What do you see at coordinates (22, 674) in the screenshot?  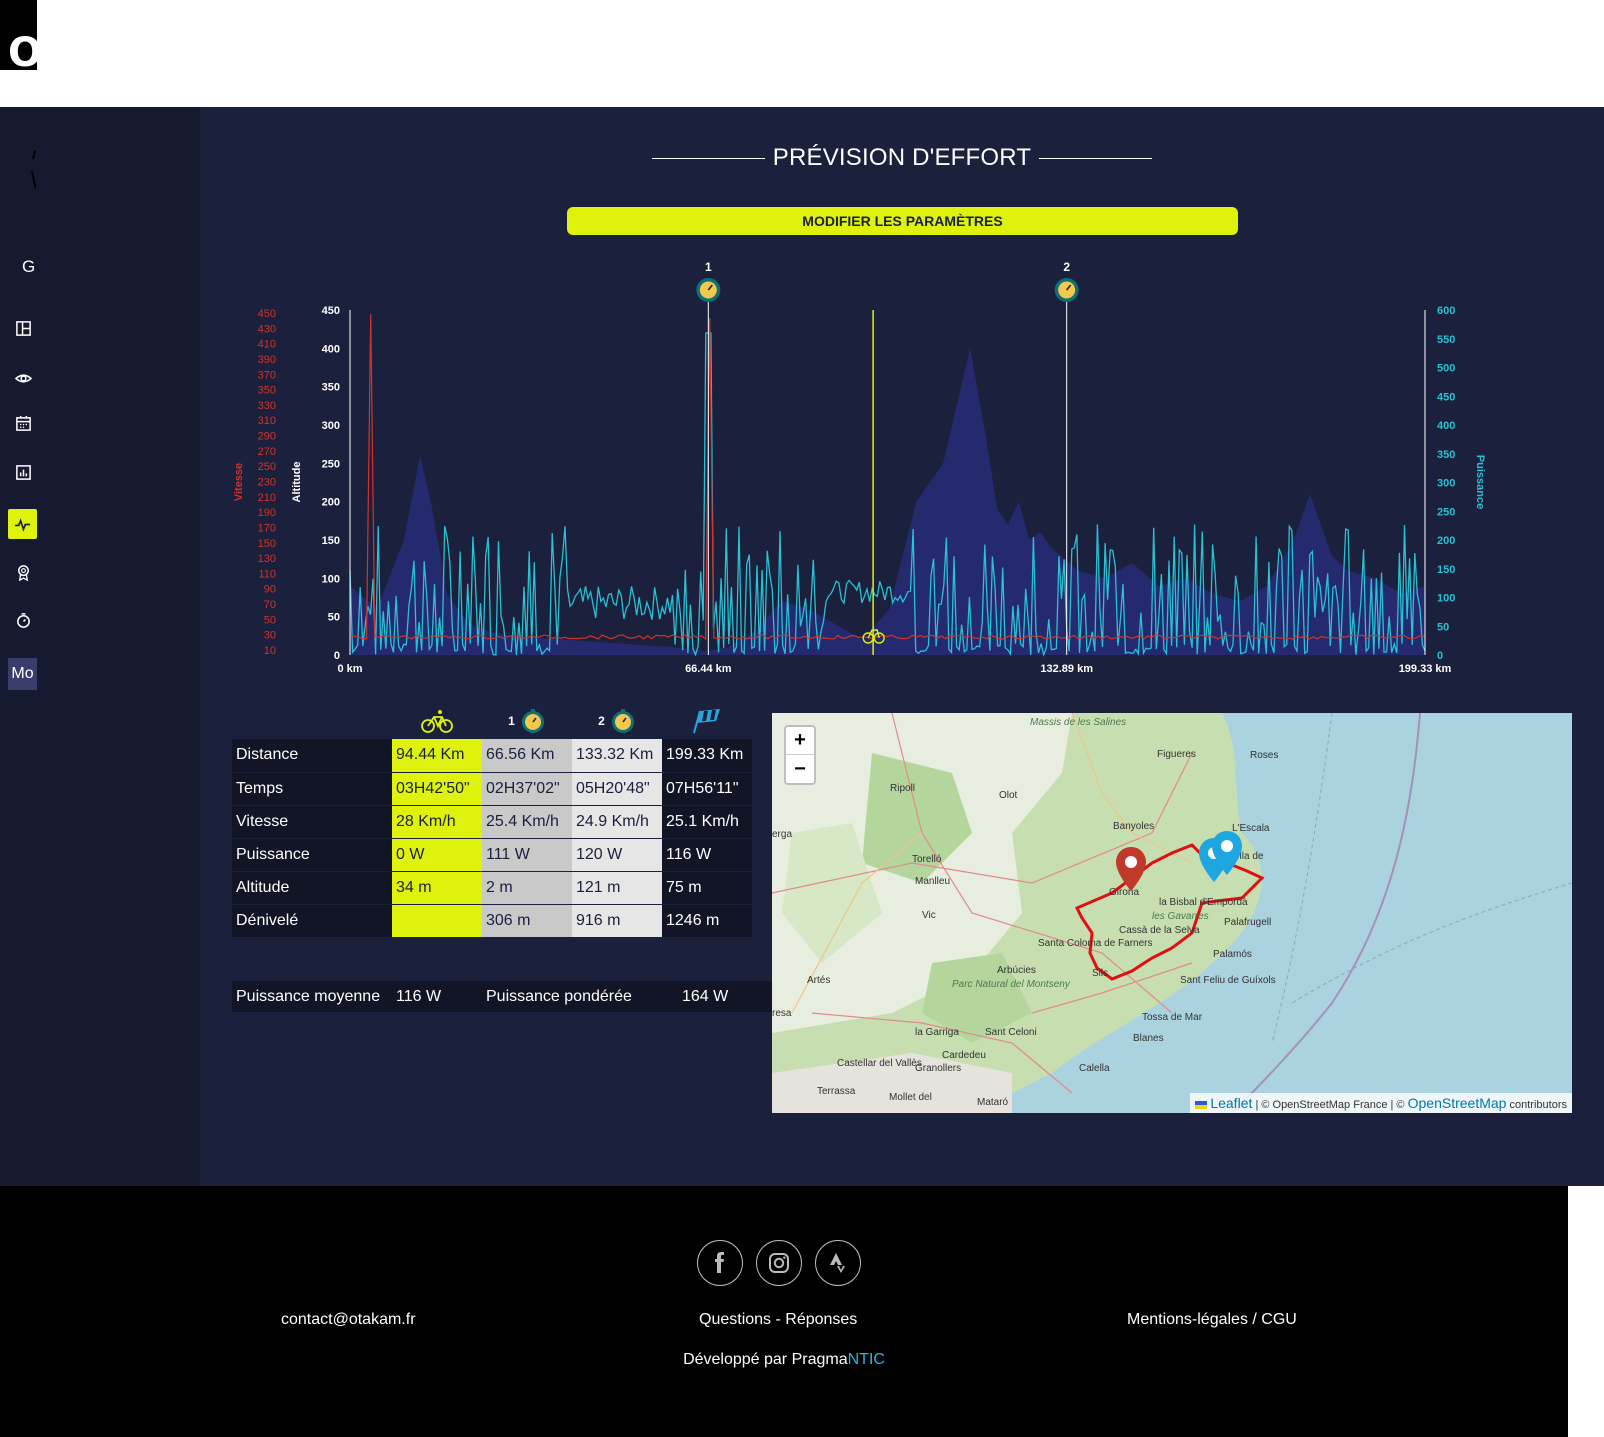 I see `sidebar-mo: Mo` at bounding box center [22, 674].